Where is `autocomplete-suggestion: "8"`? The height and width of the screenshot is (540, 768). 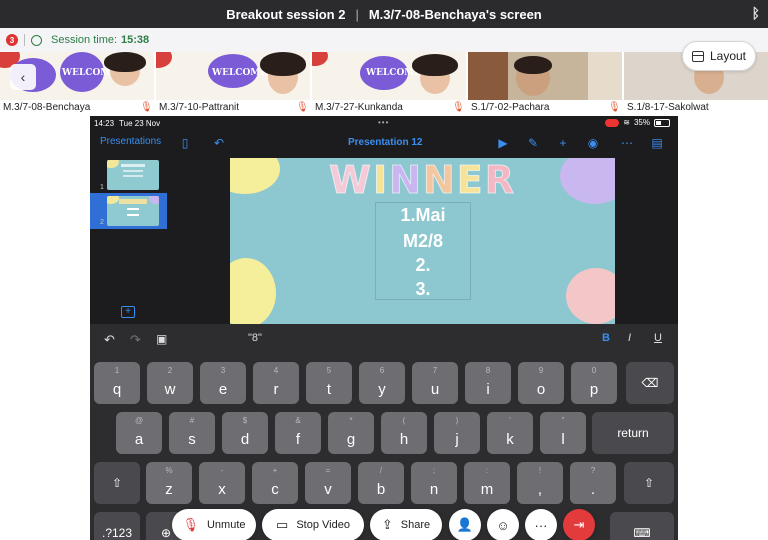
autocomplete-suggestion: "8" is located at coordinates (255, 338).